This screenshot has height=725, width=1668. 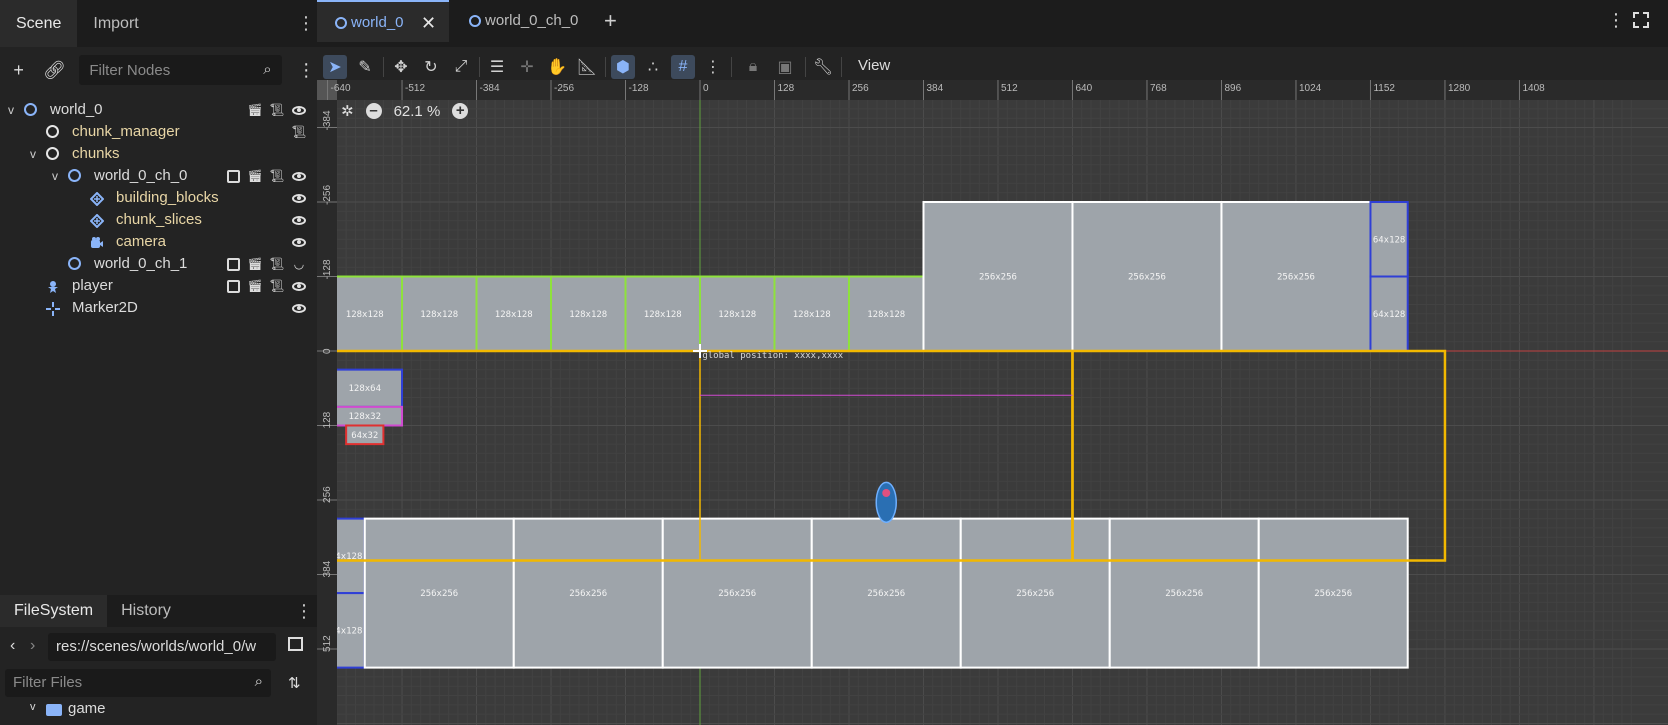 I want to click on editor-menu-icon: ⋮, so click(x=1616, y=20).